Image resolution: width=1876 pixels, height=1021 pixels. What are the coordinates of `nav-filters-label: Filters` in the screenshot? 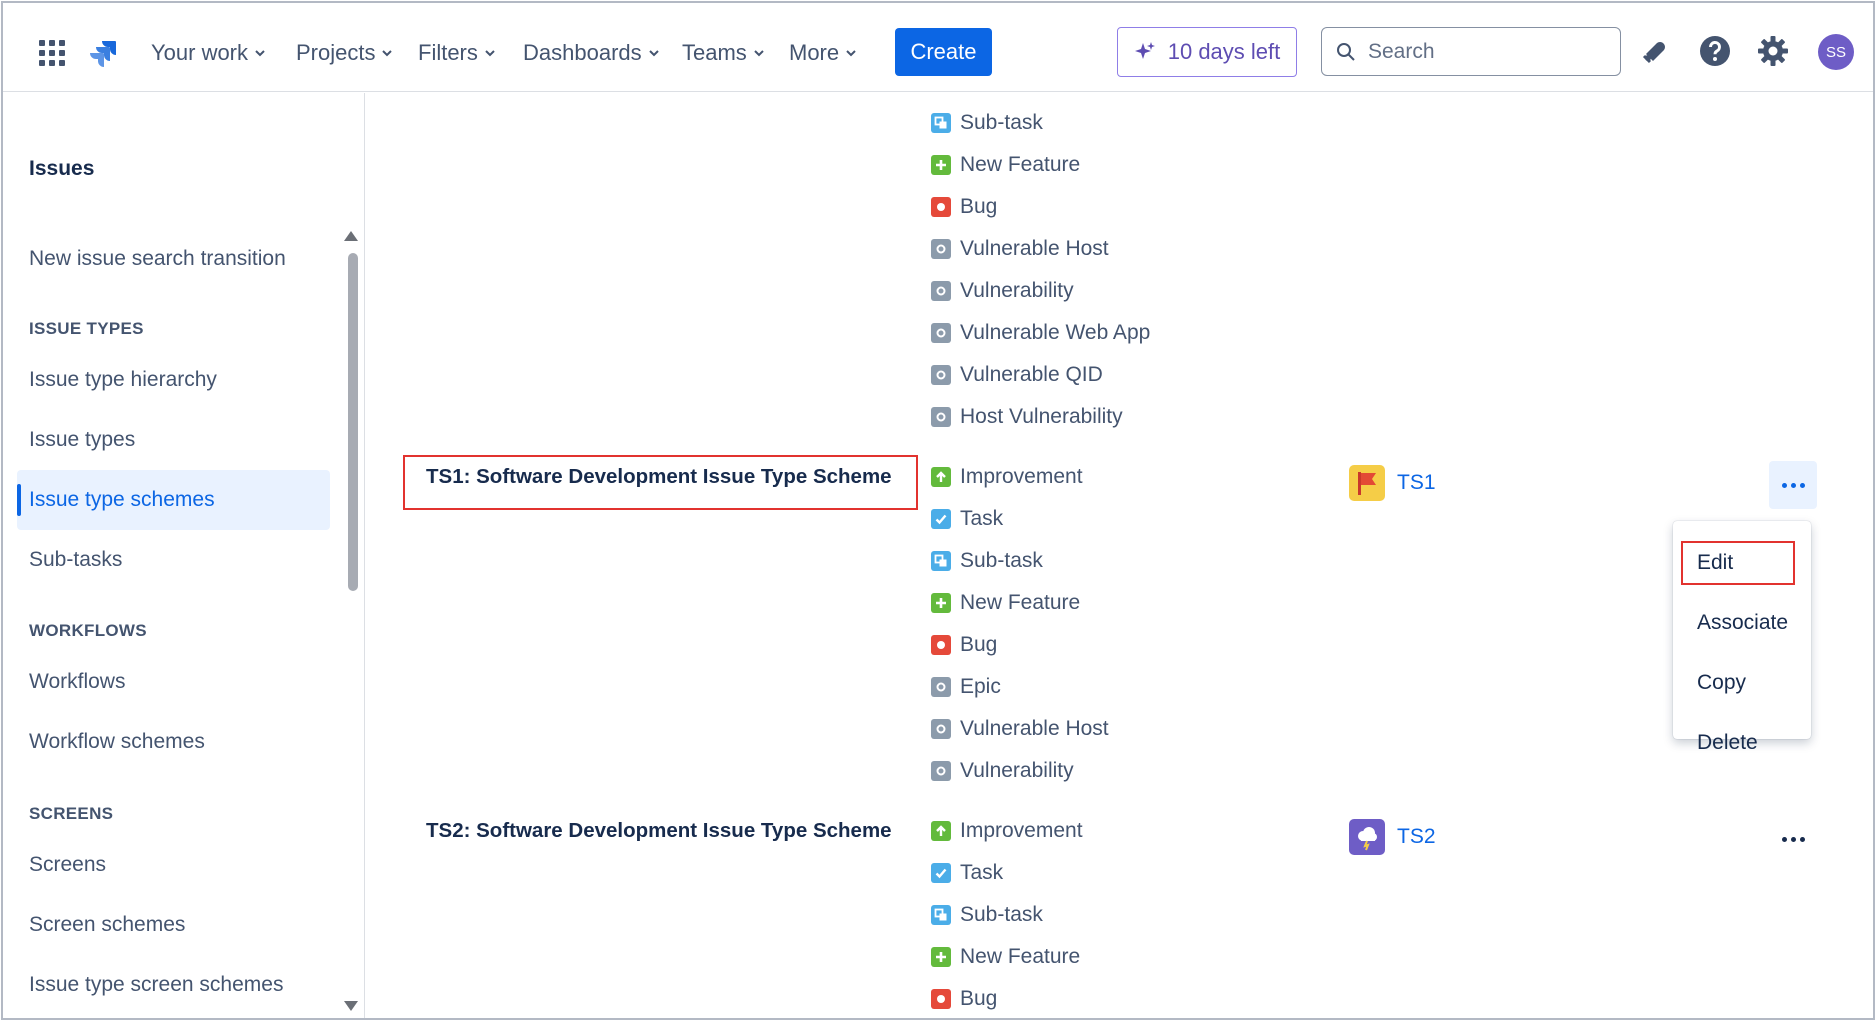 It's located at (448, 52).